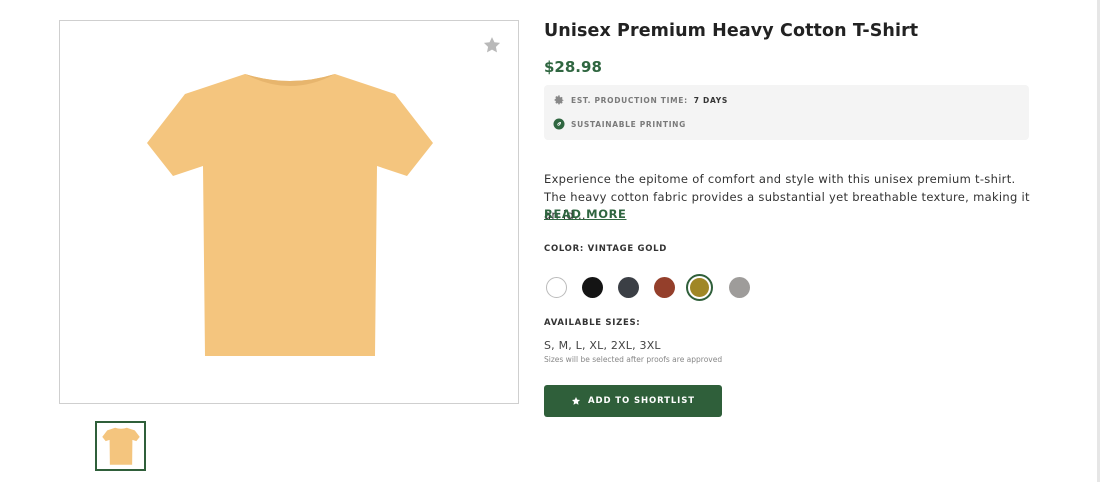  I want to click on sizes-list: S, M, L, XL, 2XL, 3XL, so click(602, 345).